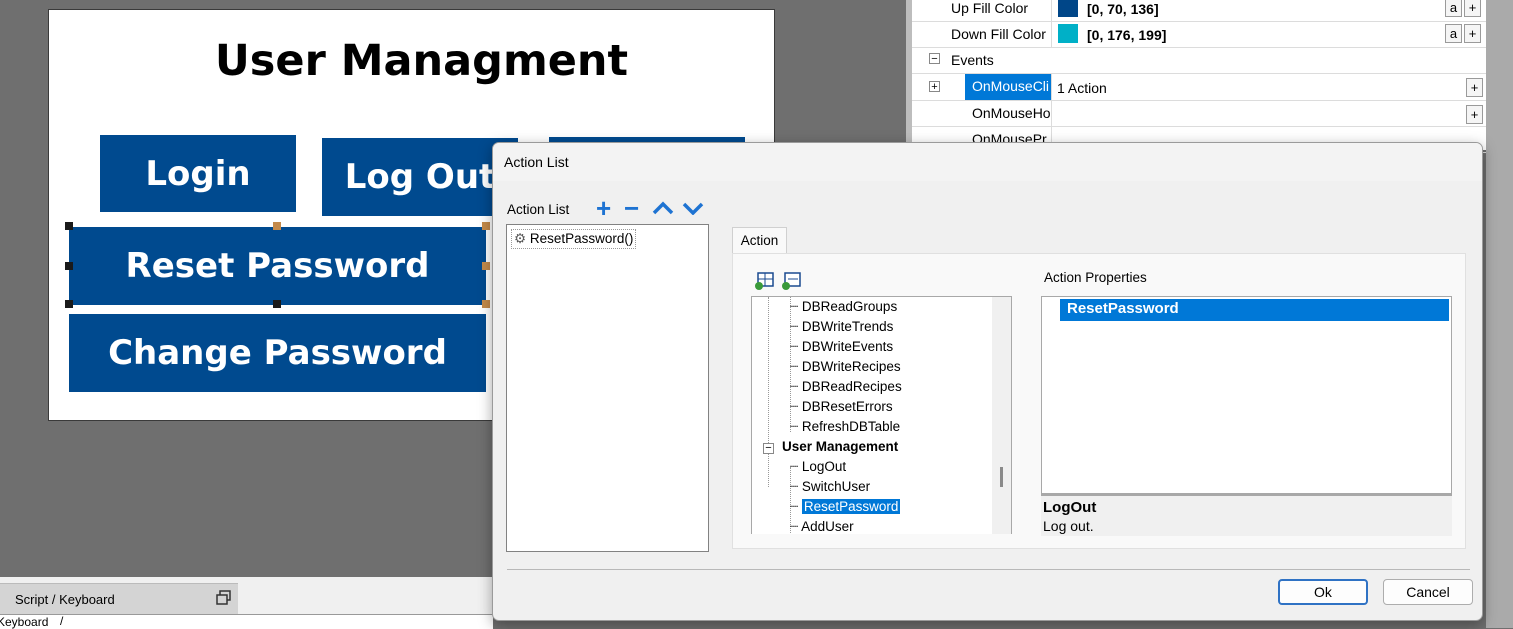 The height and width of the screenshot is (629, 1513). Describe the element at coordinates (988, 569) in the screenshot. I see `divider` at that location.